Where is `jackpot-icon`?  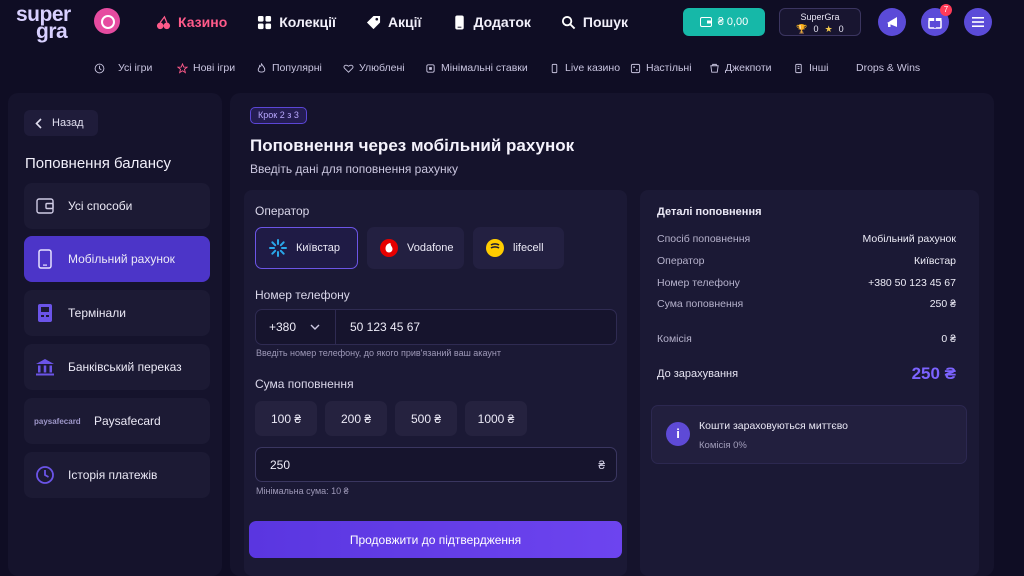
jackpot-icon is located at coordinates (714, 68).